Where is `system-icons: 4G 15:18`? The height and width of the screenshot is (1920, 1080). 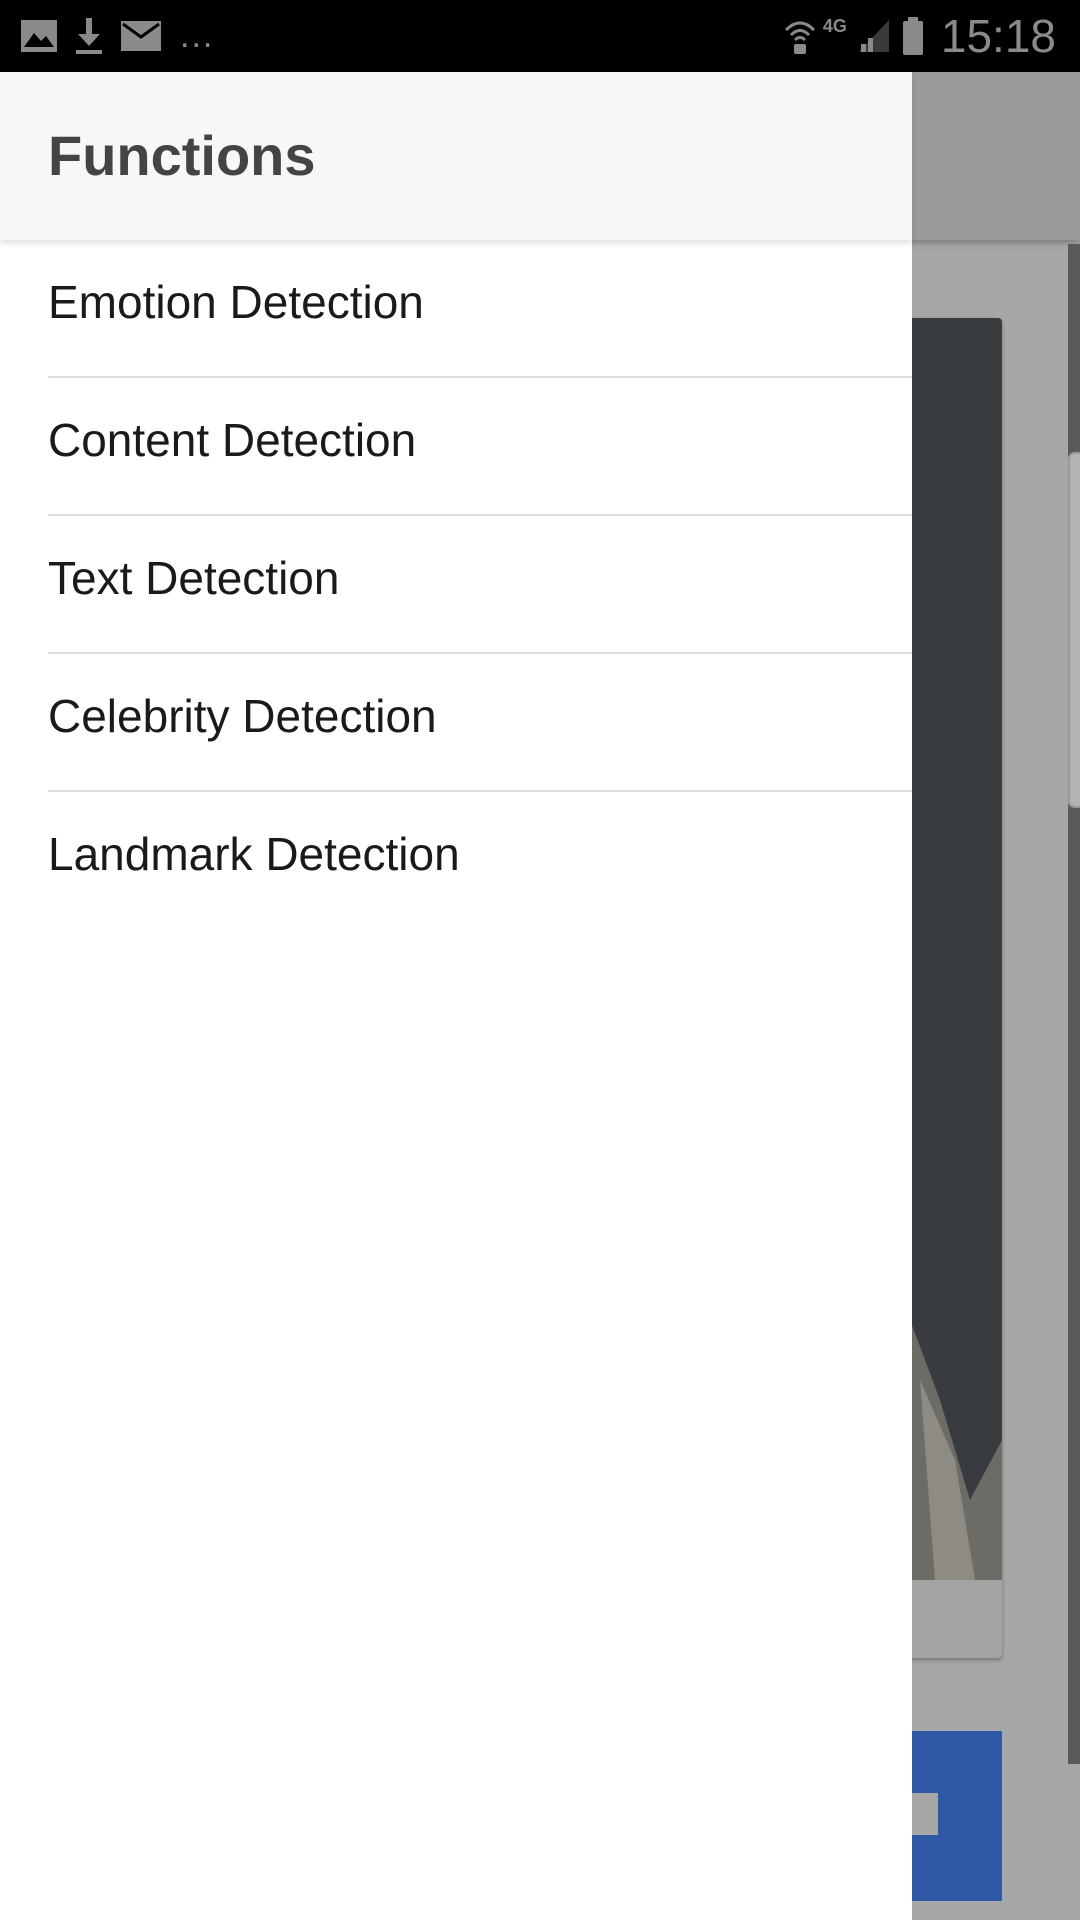 system-icons: 4G 15:18 is located at coordinates (919, 36).